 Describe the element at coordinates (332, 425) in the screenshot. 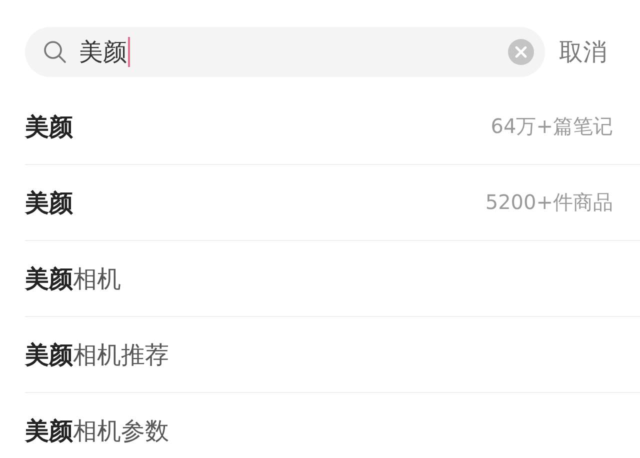

I see `suggestion-item: 美颜相机参数` at that location.